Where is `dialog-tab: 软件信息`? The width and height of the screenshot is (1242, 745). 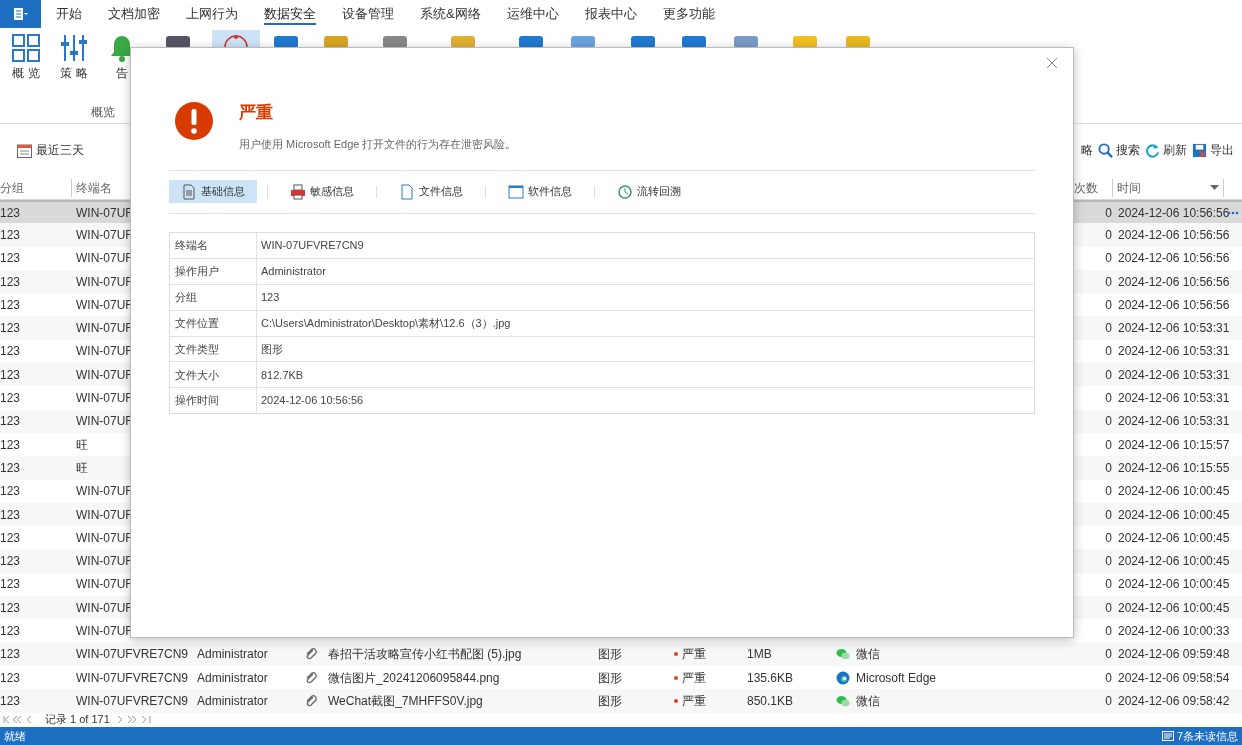
dialog-tab: 软件信息 is located at coordinates (540, 191).